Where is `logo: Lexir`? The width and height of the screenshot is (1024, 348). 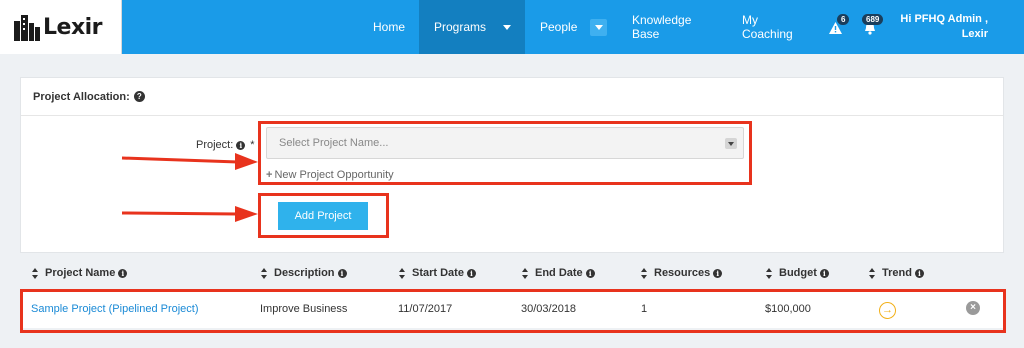
logo: Lexir is located at coordinates (61, 27).